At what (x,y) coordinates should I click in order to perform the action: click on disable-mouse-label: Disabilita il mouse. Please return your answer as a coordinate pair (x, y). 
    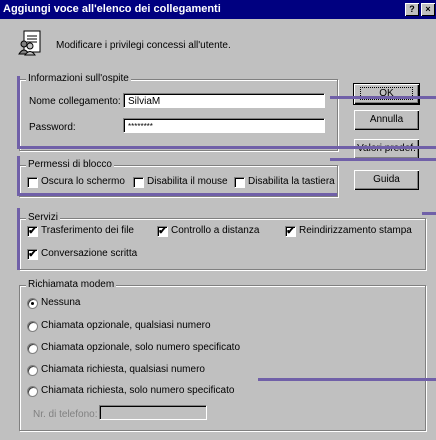
    Looking at the image, I should click on (187, 181).